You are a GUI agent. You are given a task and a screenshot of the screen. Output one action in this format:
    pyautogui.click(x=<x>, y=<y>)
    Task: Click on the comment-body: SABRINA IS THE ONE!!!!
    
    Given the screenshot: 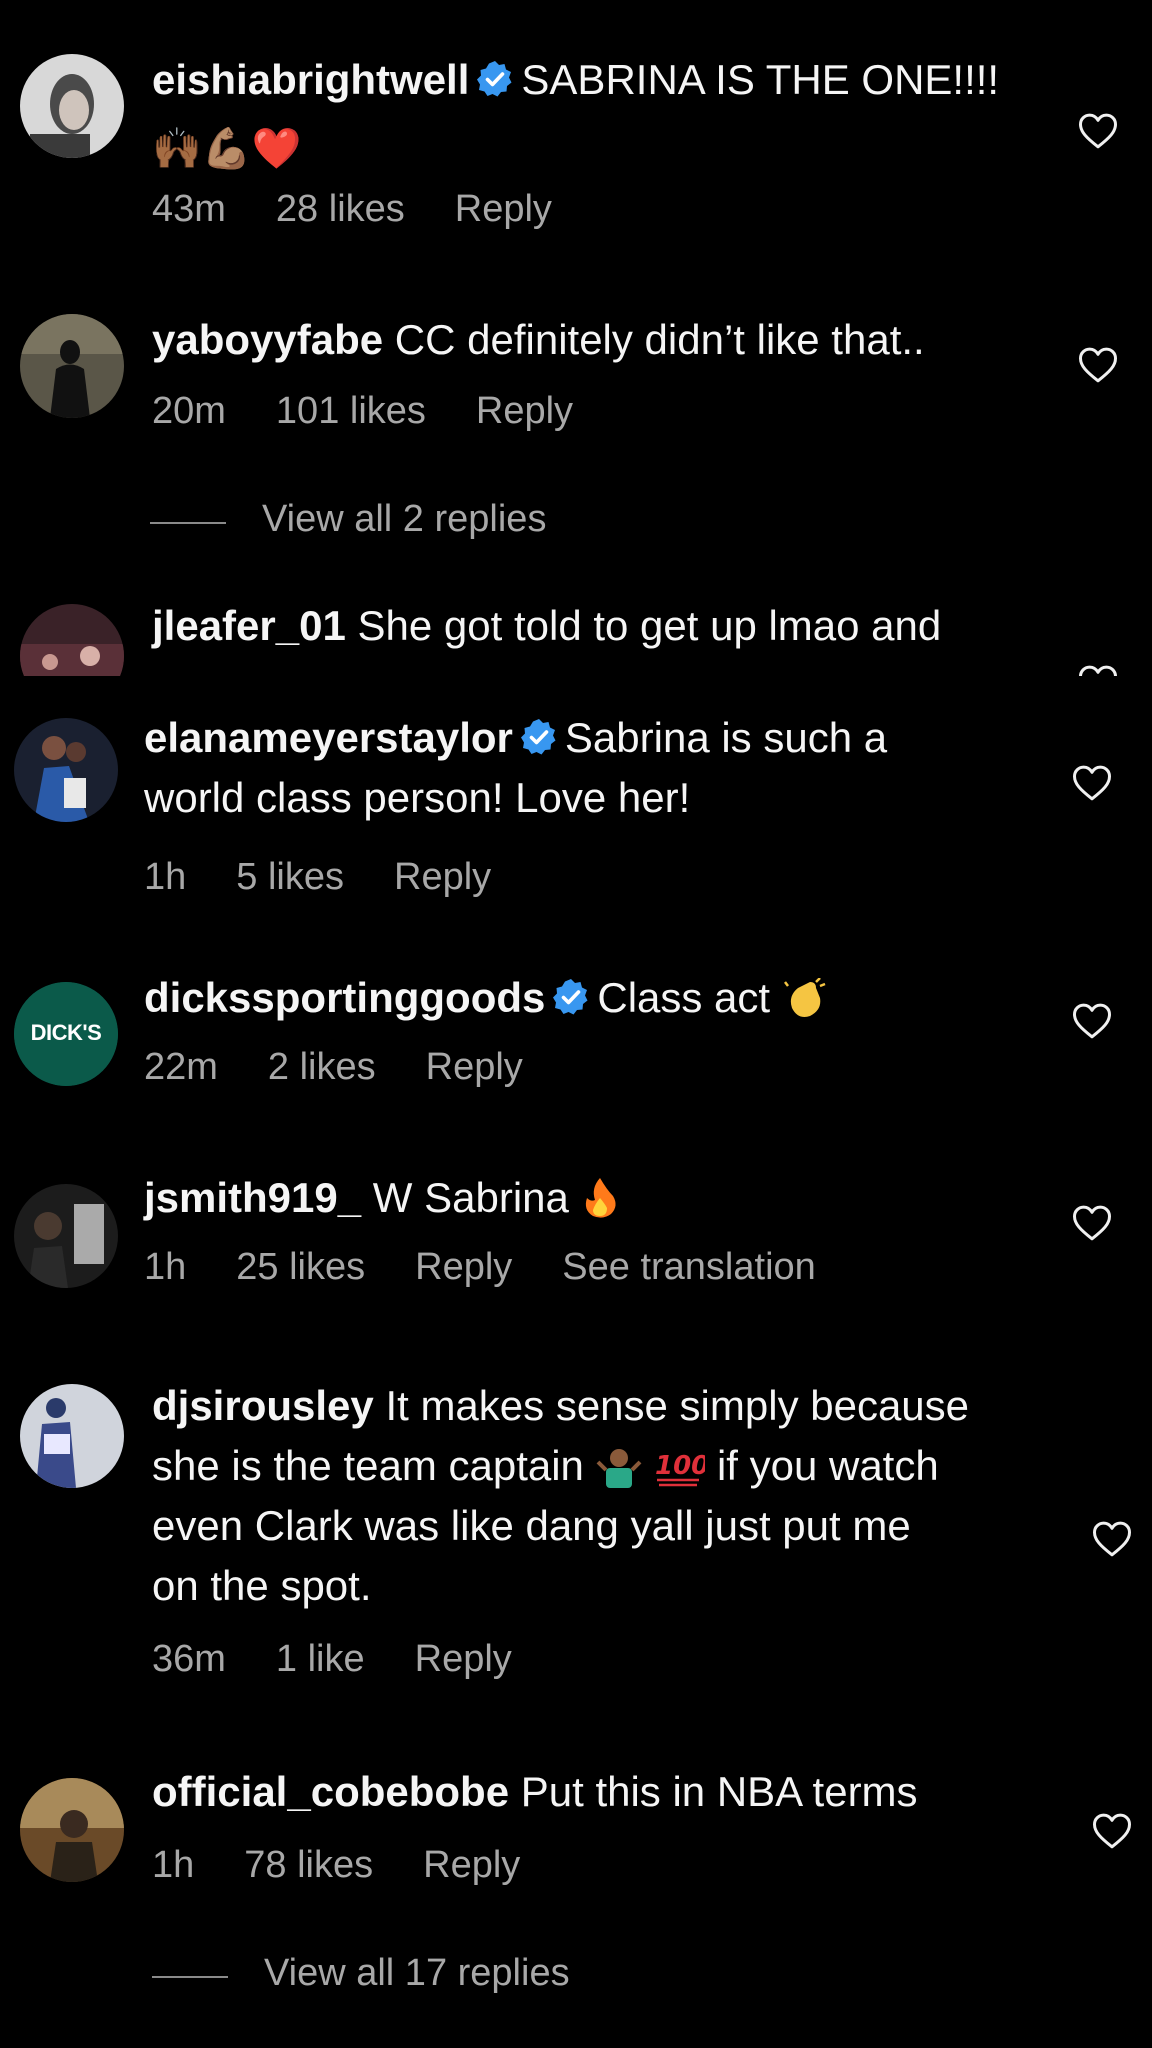 What is the action you would take?
    pyautogui.click(x=760, y=79)
    